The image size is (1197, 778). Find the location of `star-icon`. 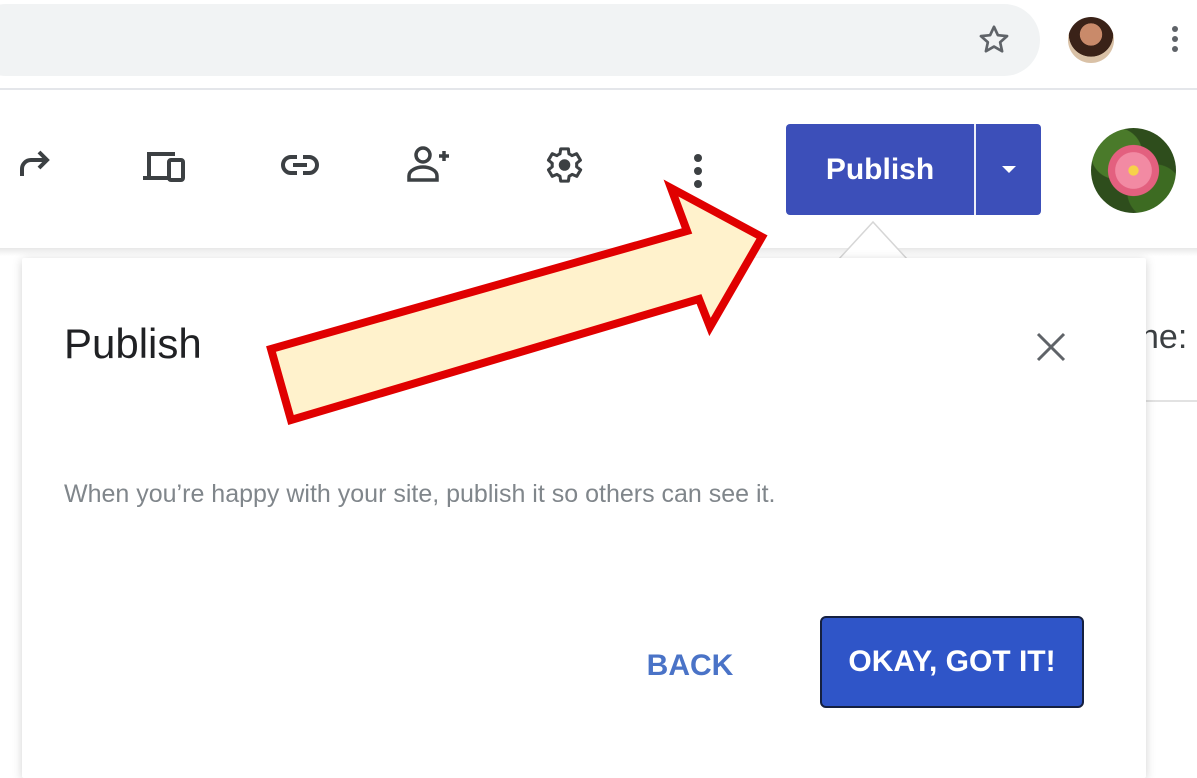

star-icon is located at coordinates (994, 40).